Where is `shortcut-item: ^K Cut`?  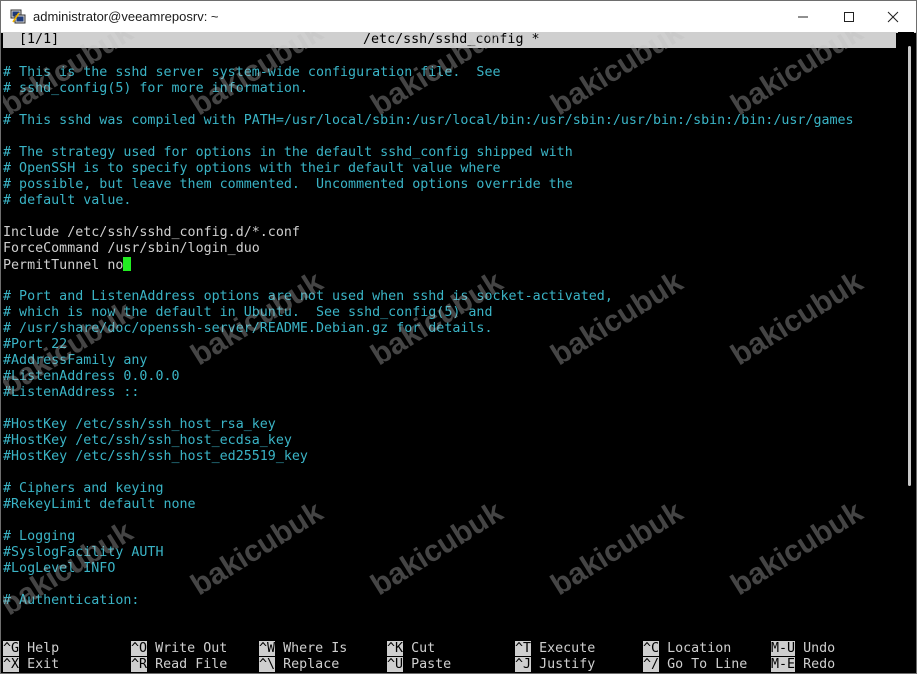
shortcut-item: ^K Cut is located at coordinates (411, 649).